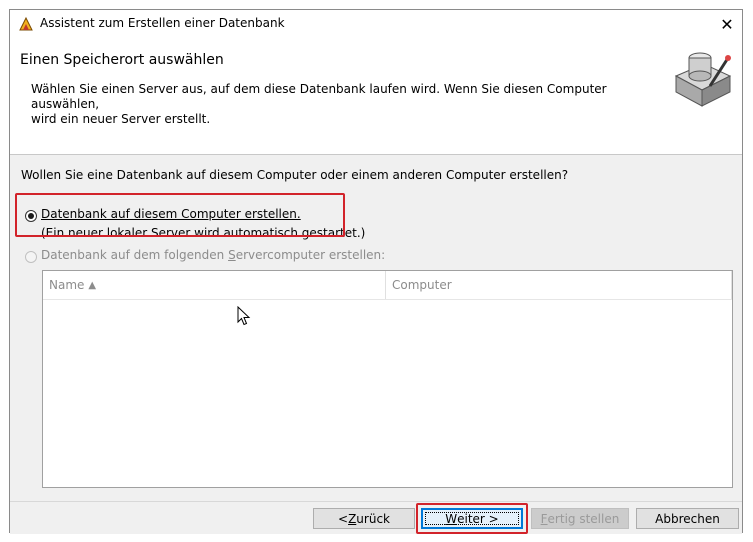  Describe the element at coordinates (162, 23) in the screenshot. I see `window-title: Assistent zum Erstellen einer Datenbank` at that location.